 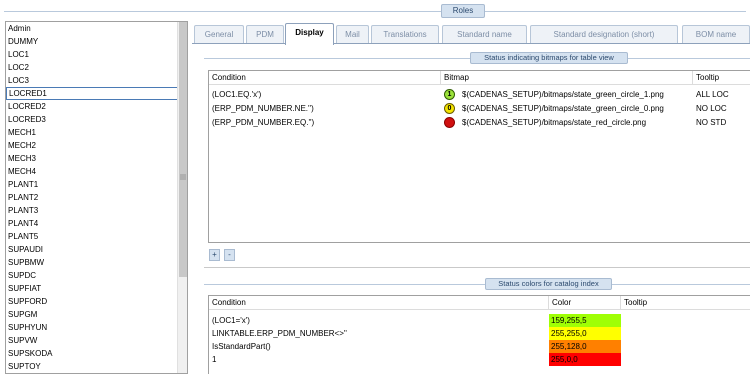 I want to click on tab-standard-name: Standard name, so click(x=484, y=34).